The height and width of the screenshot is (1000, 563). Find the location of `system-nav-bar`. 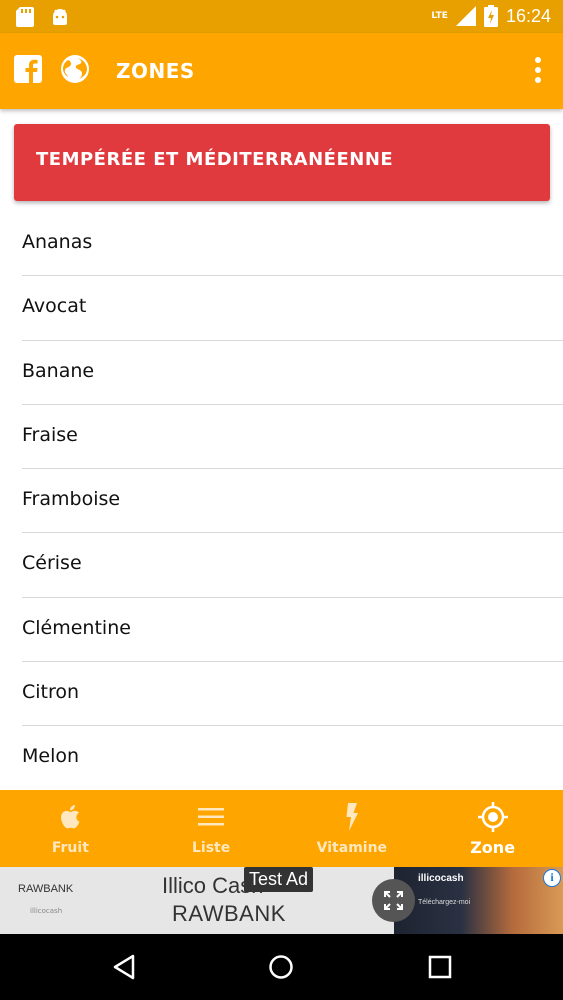

system-nav-bar is located at coordinates (281, 967).